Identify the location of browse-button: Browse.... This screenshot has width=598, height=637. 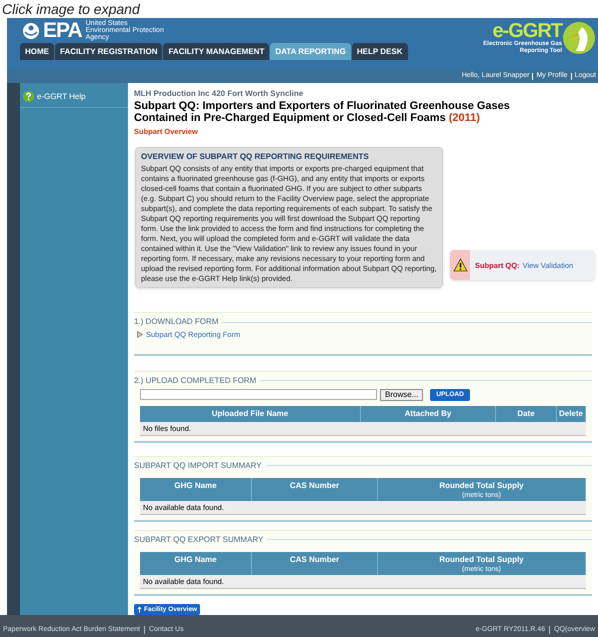
(402, 394).